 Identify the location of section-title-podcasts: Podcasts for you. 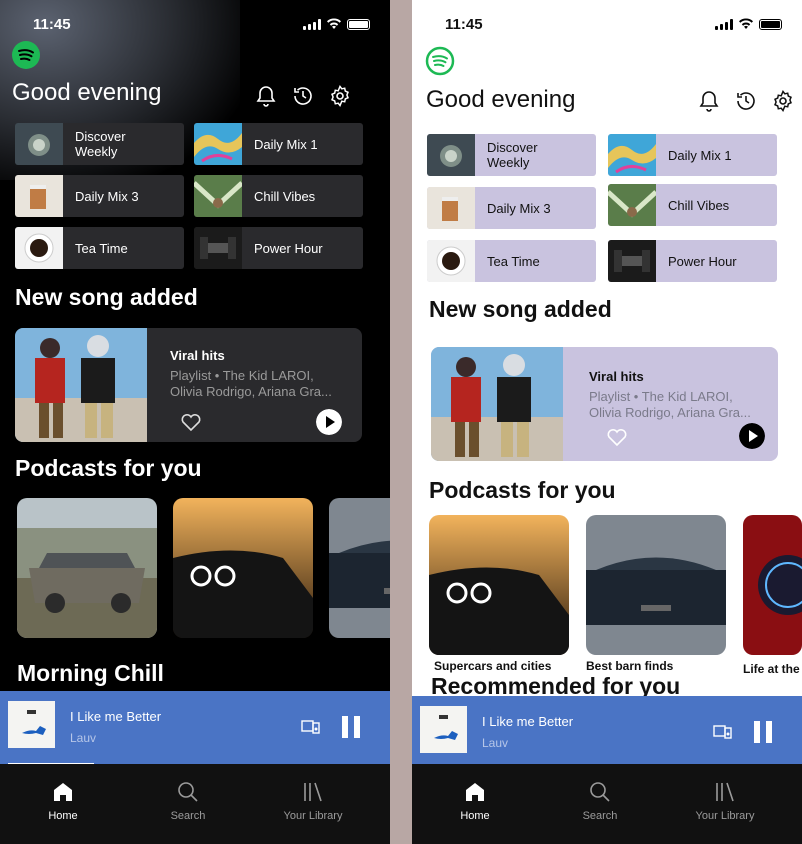
(108, 468).